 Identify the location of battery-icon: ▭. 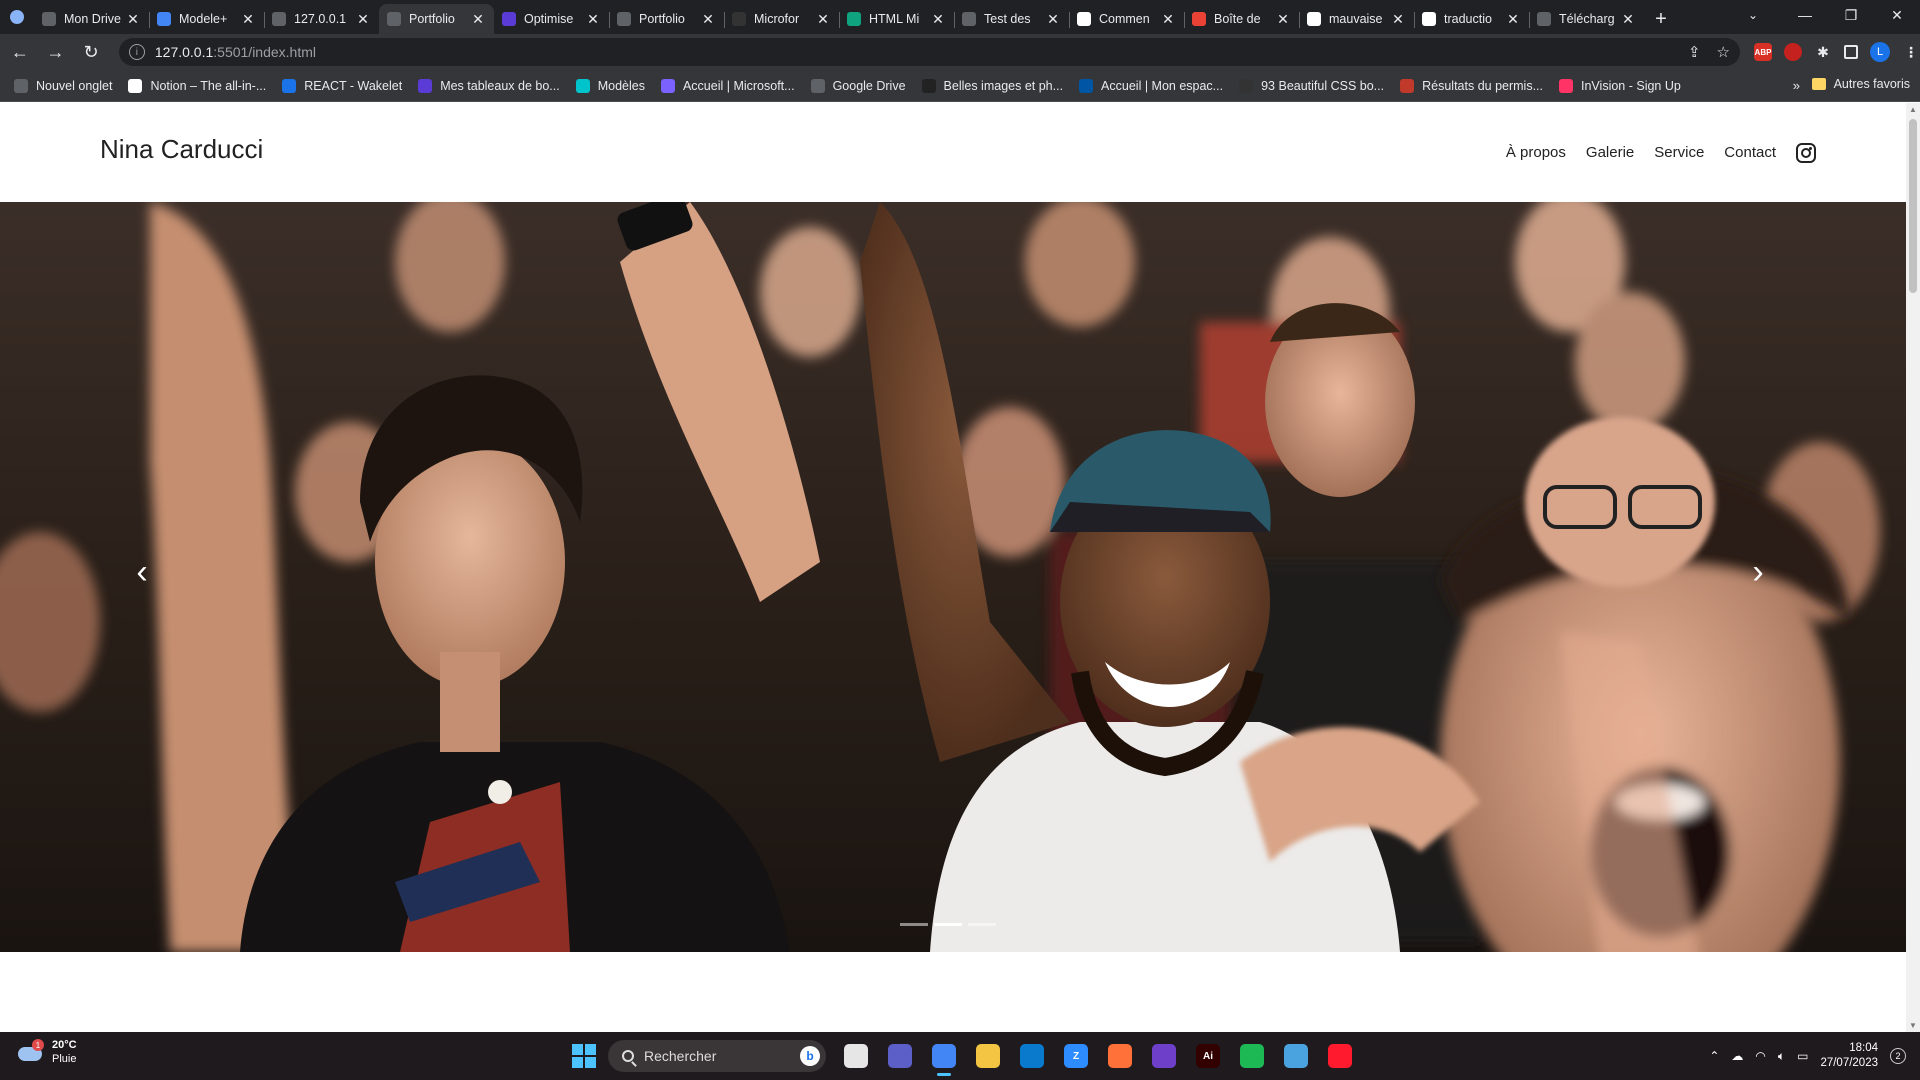
(1802, 1056).